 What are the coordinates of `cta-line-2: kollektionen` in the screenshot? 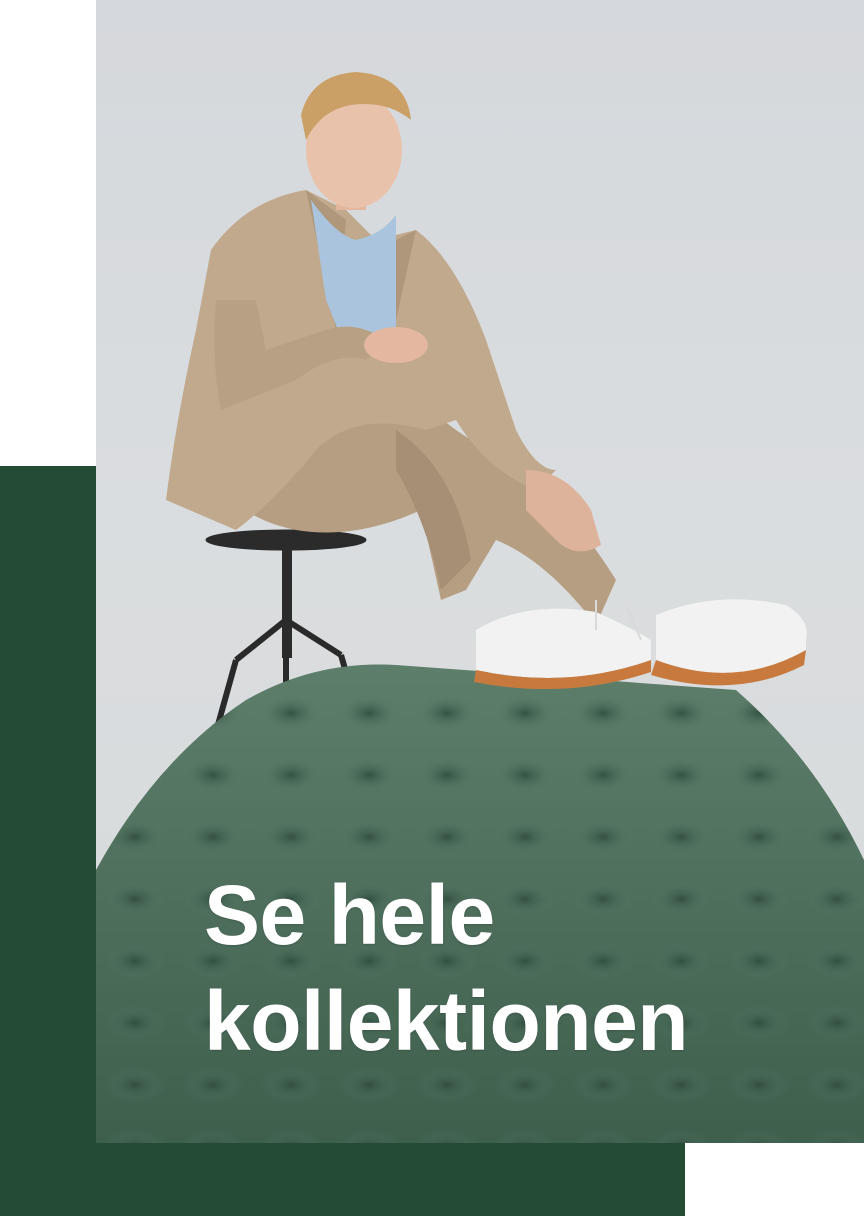 It's located at (446, 1021).